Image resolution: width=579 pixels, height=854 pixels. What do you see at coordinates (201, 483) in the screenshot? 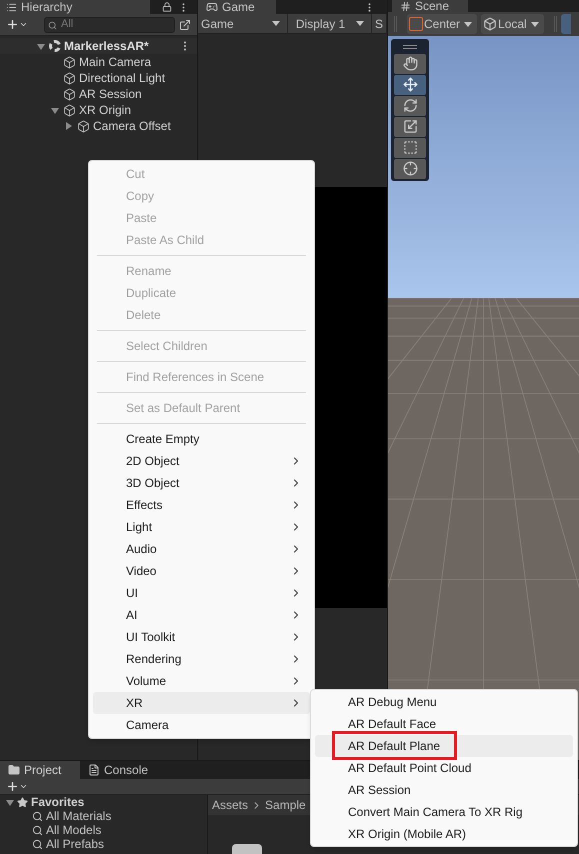
I see `menu-item: 3D Object` at bounding box center [201, 483].